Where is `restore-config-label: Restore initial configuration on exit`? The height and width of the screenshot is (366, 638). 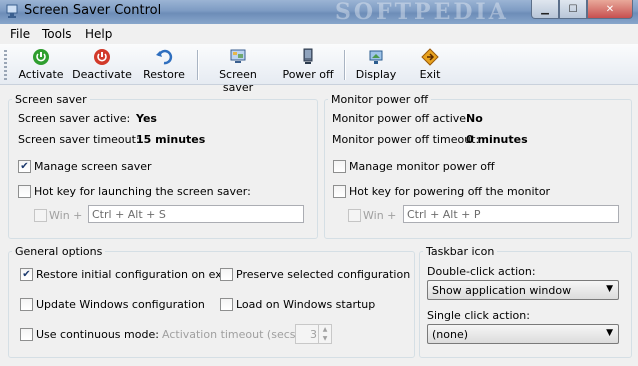
restore-config-label: Restore initial configuration on exit is located at coordinates (133, 274).